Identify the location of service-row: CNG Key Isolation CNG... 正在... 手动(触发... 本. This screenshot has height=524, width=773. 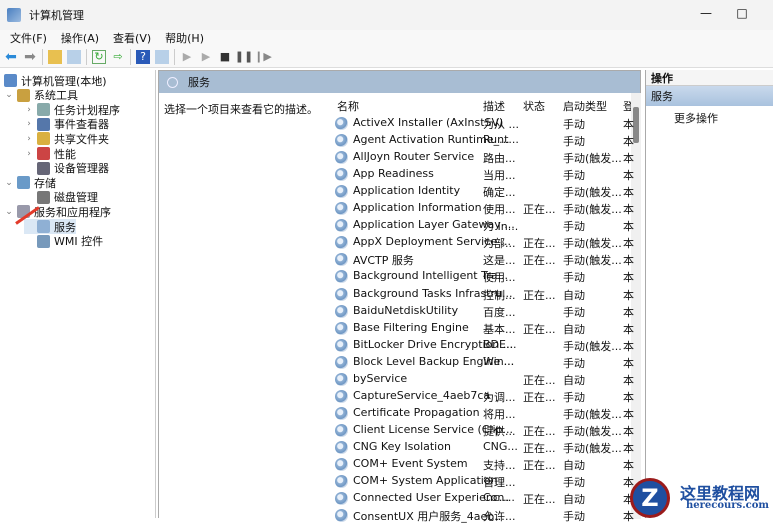
(481, 447).